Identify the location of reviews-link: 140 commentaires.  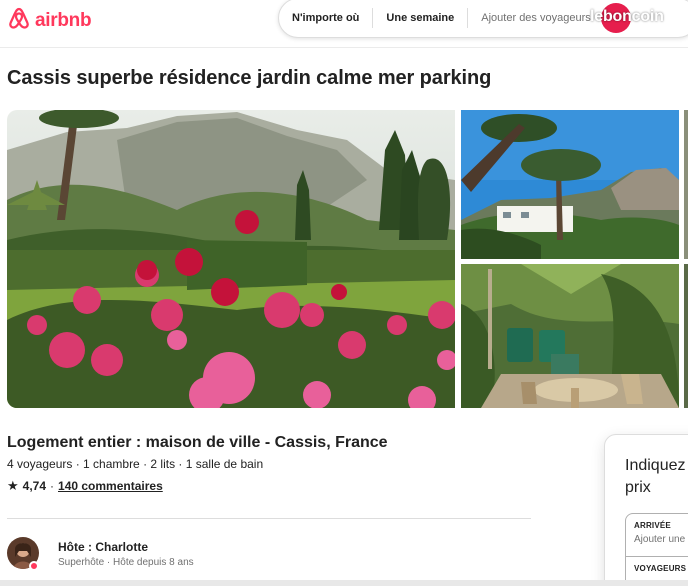
(110, 486).